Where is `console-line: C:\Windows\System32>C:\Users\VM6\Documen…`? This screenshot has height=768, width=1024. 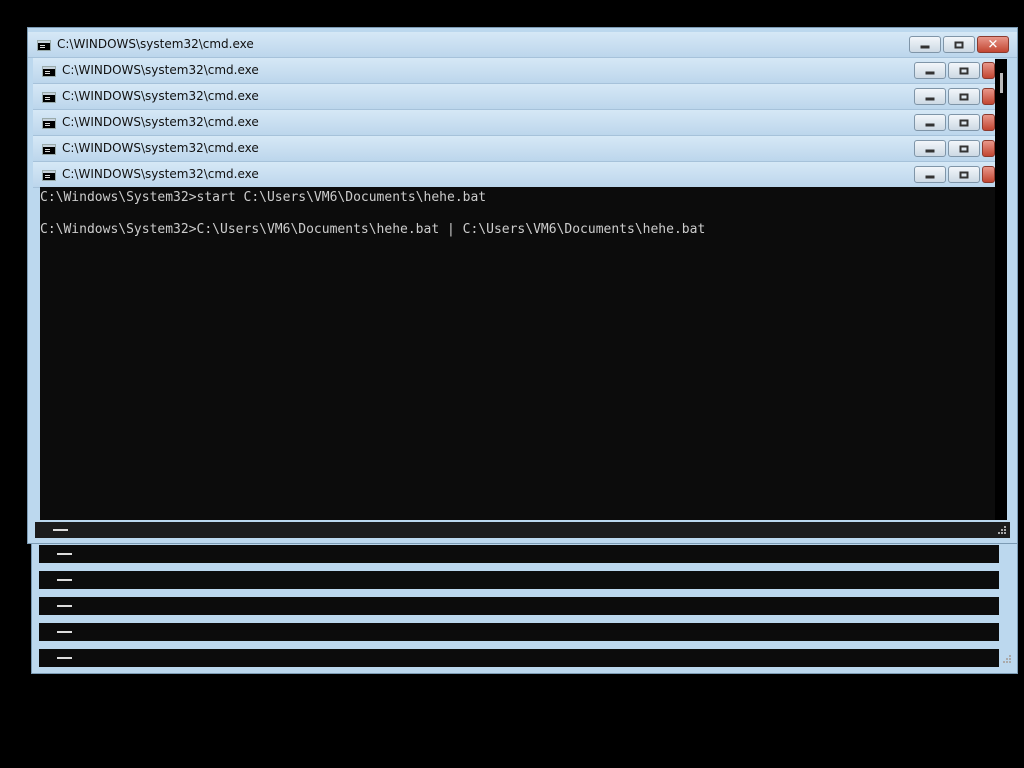 console-line: C:\Windows\System32>C:\Users\VM6\Documen… is located at coordinates (373, 229).